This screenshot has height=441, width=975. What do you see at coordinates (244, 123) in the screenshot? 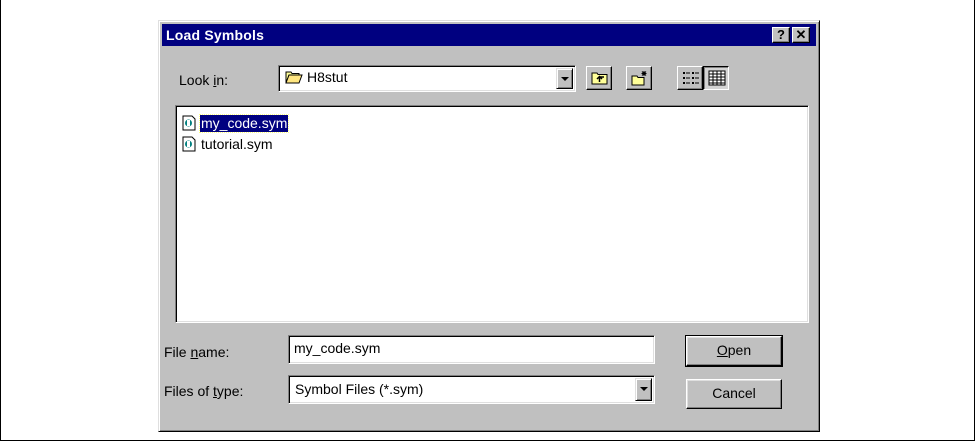
I see `file-name-text: my_code.sym` at bounding box center [244, 123].